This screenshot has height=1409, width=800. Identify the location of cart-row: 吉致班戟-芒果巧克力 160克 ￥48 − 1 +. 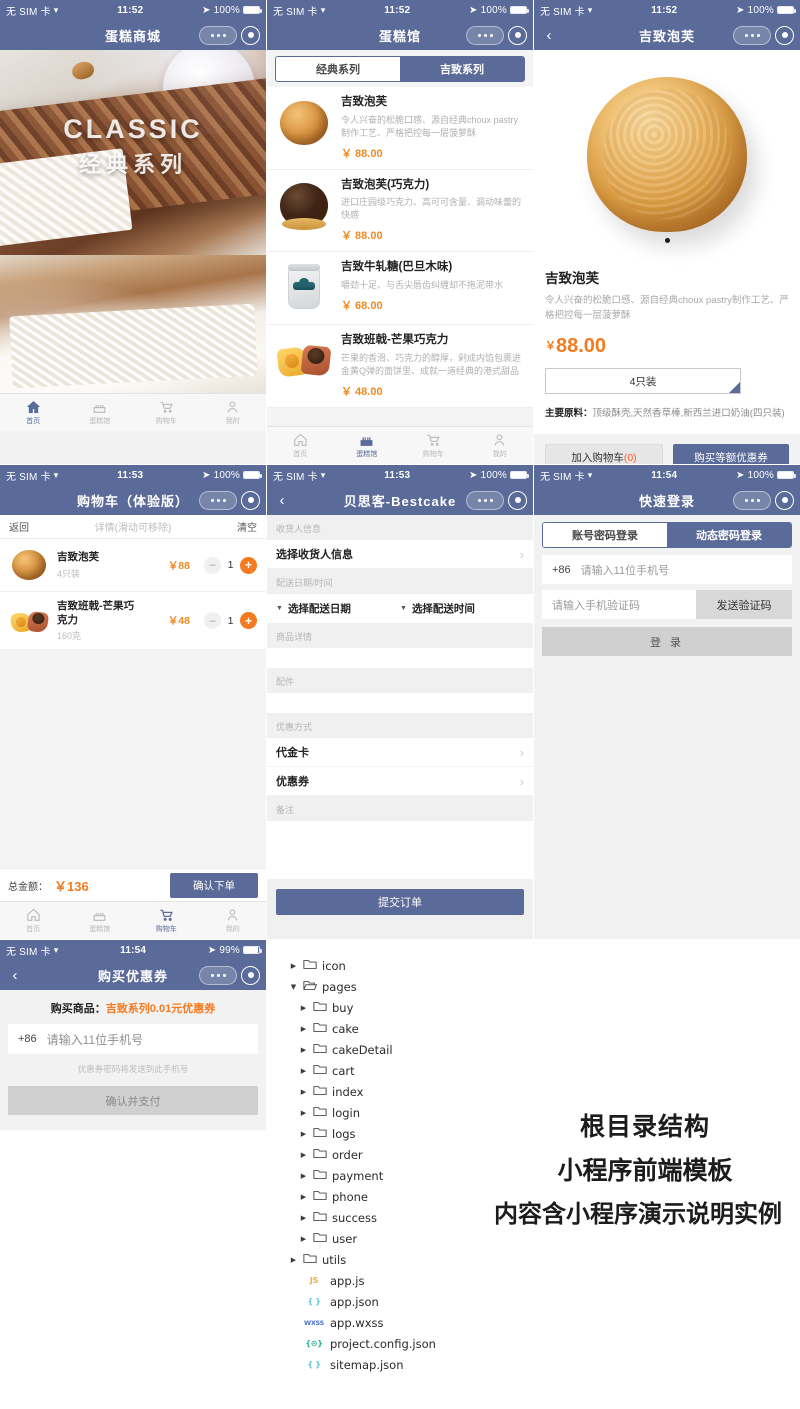
(133, 621).